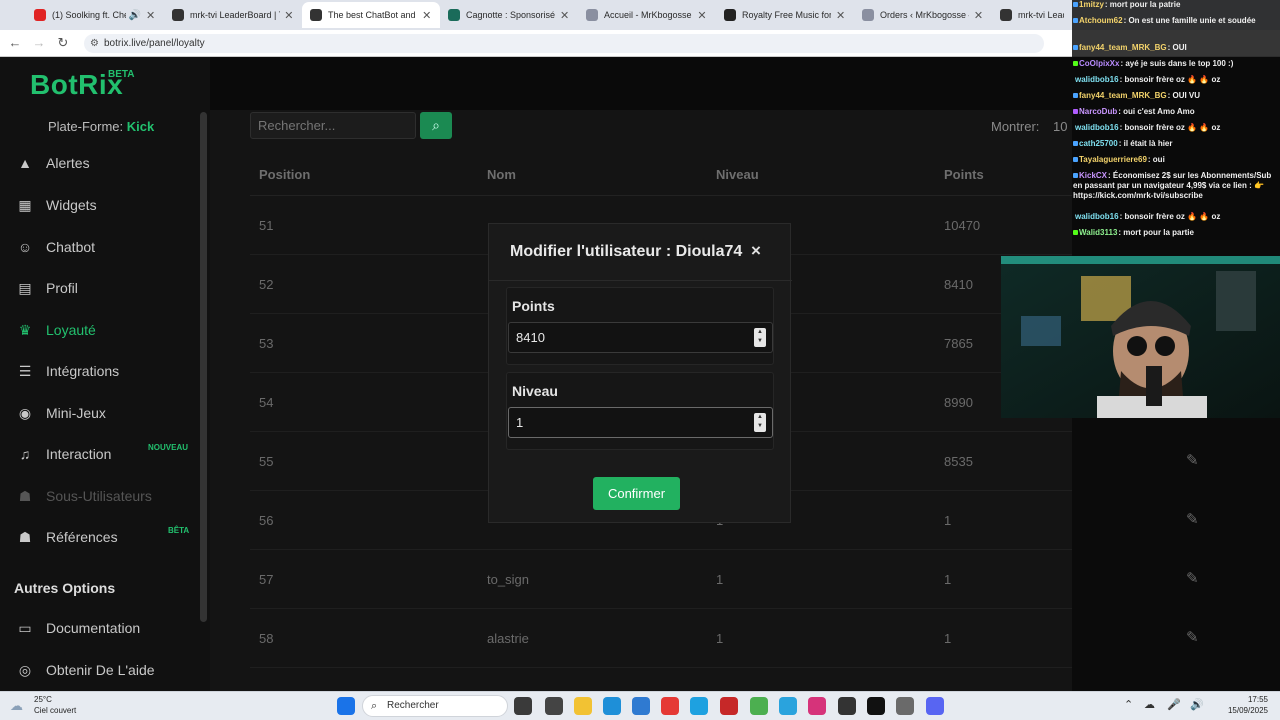 Image resolution: width=1280 pixels, height=720 pixels. I want to click on sidebar-item-chatbot: ☺ Chatbot, so click(106, 247).